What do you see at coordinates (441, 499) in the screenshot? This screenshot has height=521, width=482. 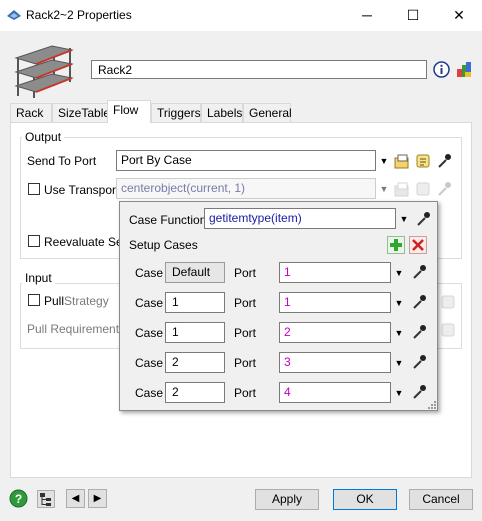 I see `cancel-button: Cancel` at bounding box center [441, 499].